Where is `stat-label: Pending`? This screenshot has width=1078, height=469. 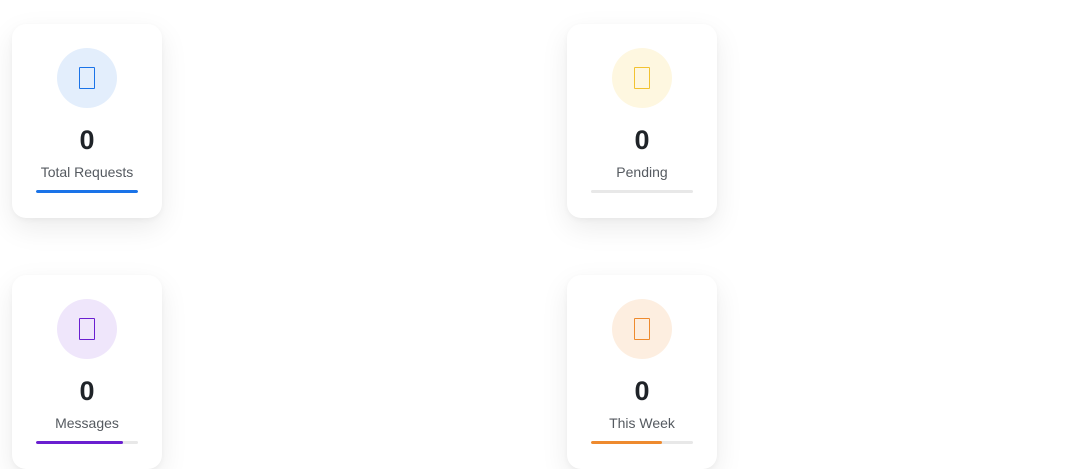 stat-label: Pending is located at coordinates (642, 172).